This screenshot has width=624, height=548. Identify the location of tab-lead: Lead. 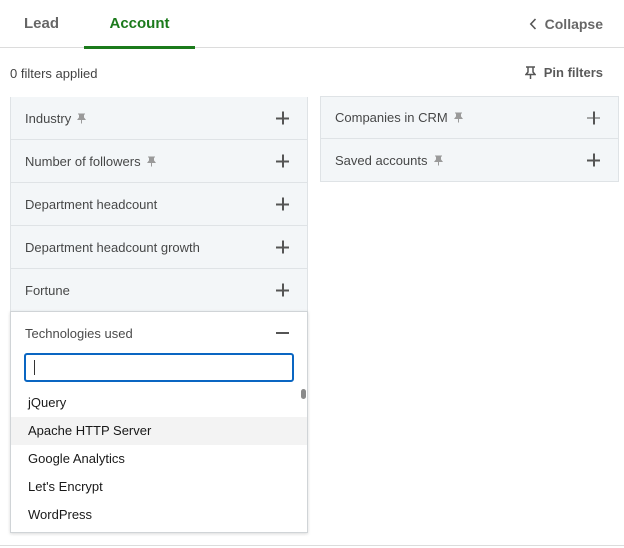
(41, 24).